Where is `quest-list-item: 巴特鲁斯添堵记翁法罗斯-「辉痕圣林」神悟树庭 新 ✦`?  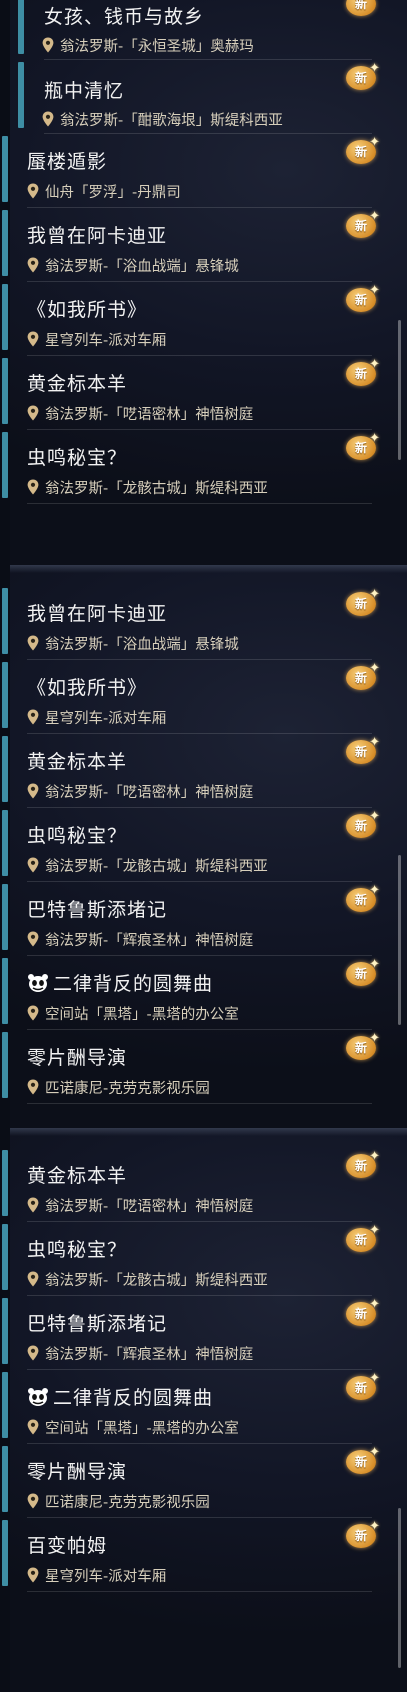 quest-list-item: 巴特鲁斯添堵记翁法罗斯-「辉痕圣林」神悟树庭 新 ✦ is located at coordinates (190, 1331).